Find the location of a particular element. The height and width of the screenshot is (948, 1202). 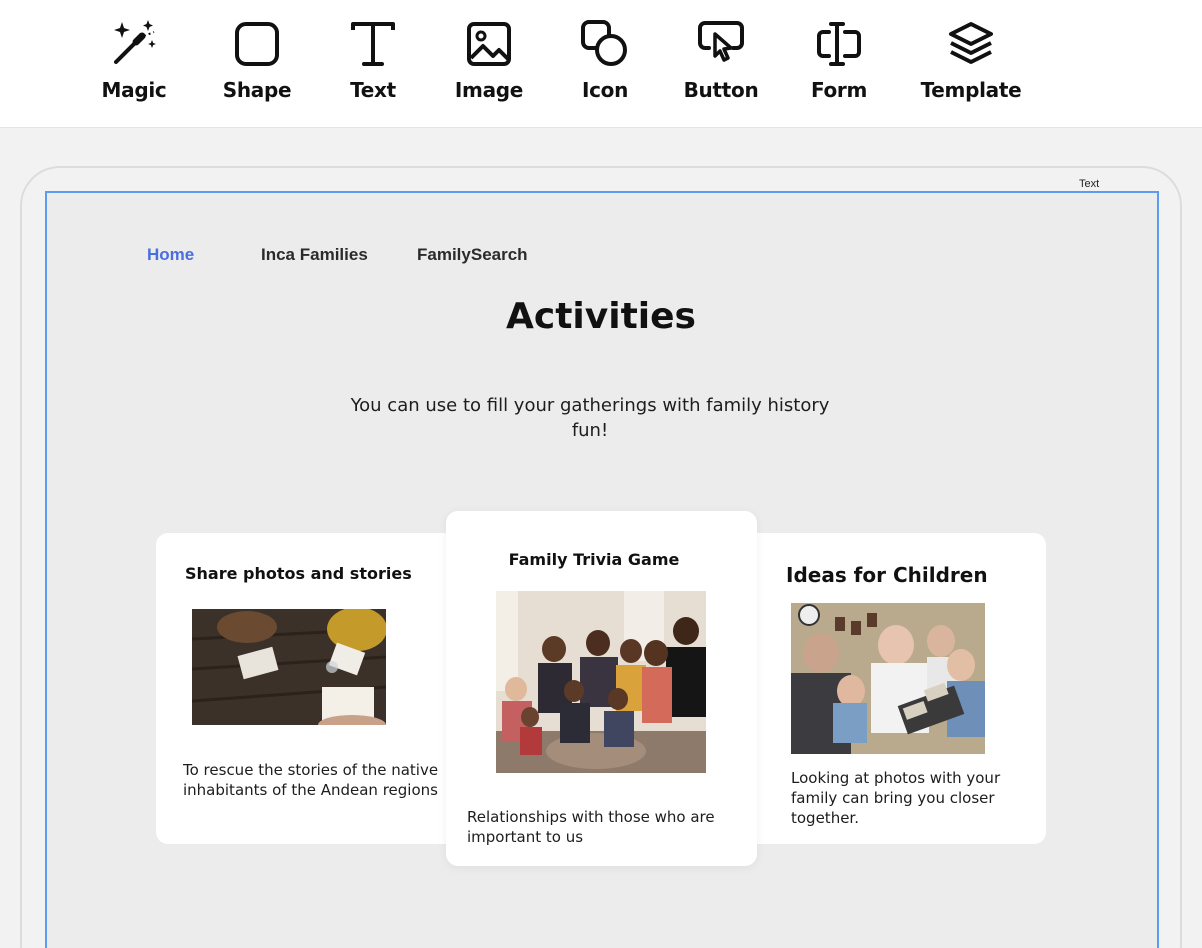

nav-inca-families: Inca Families is located at coordinates (314, 255).